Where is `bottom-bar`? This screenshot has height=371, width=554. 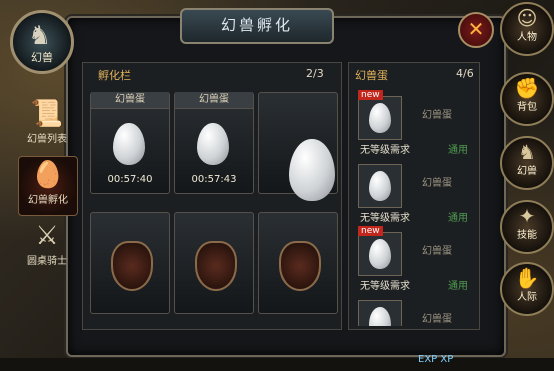 bottom-bar is located at coordinates (277, 364).